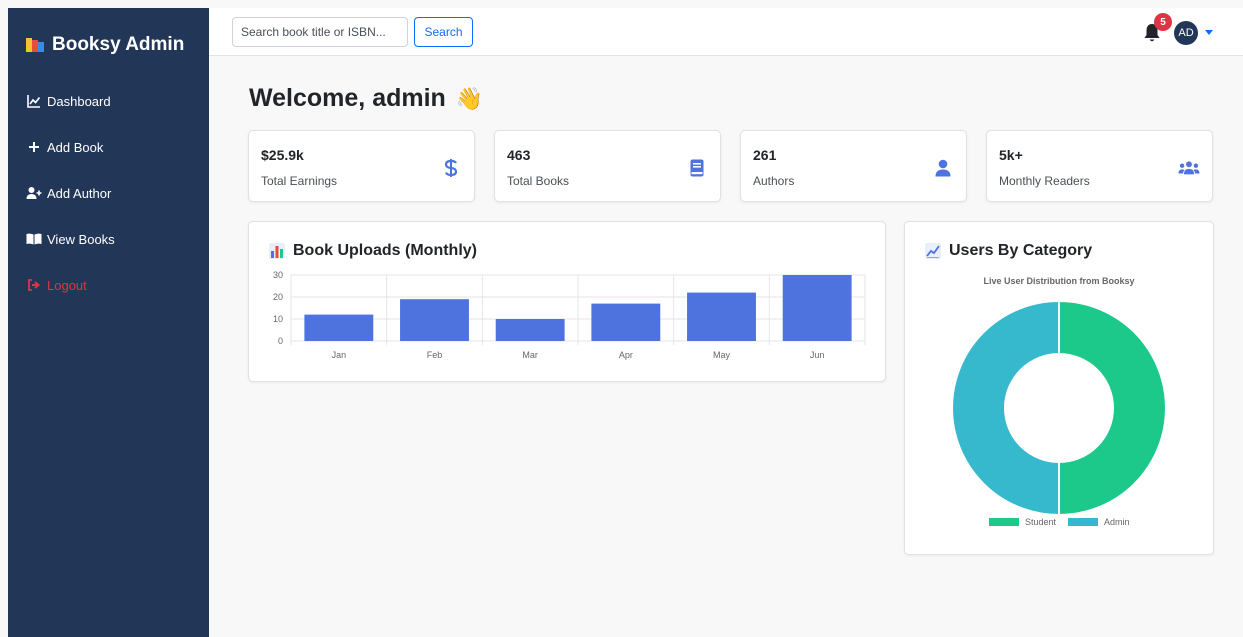 This screenshot has width=1243, height=637. Describe the element at coordinates (75, 147) in the screenshot. I see `sidebar-item-label: Add Book` at that location.